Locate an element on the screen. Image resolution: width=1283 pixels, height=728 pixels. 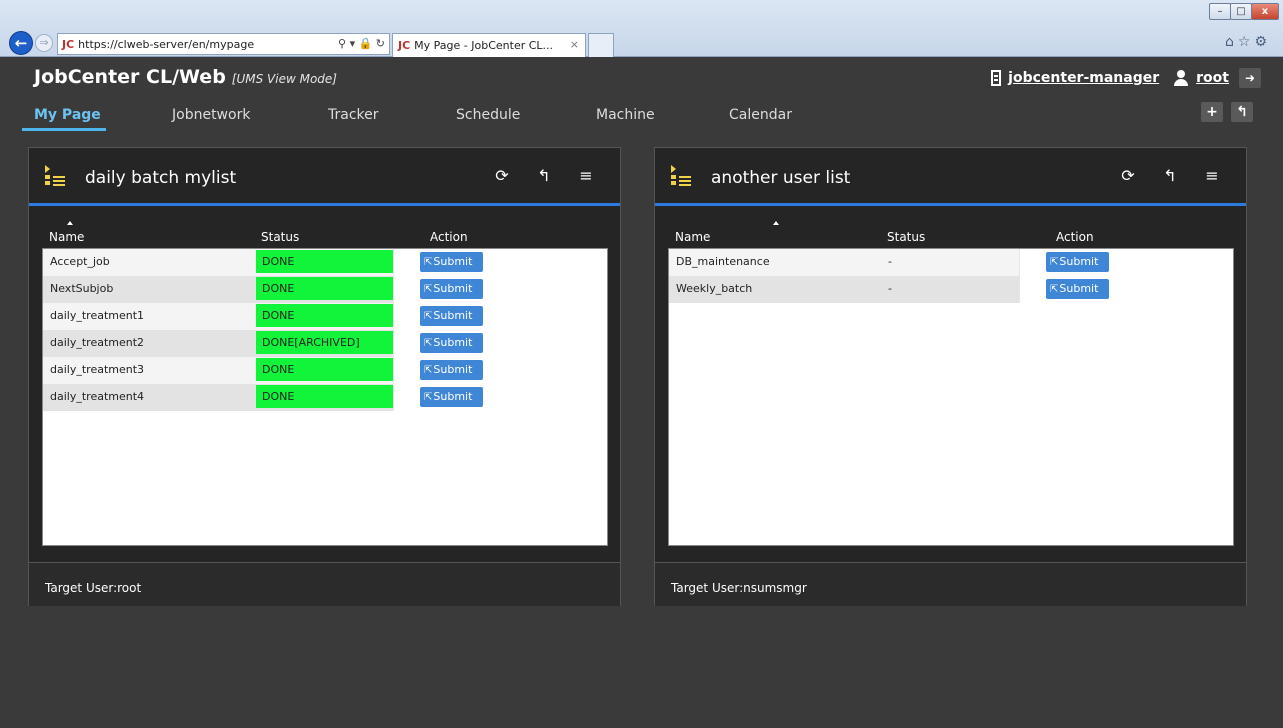
menu-tracker: Tracker is located at coordinates (353, 115).